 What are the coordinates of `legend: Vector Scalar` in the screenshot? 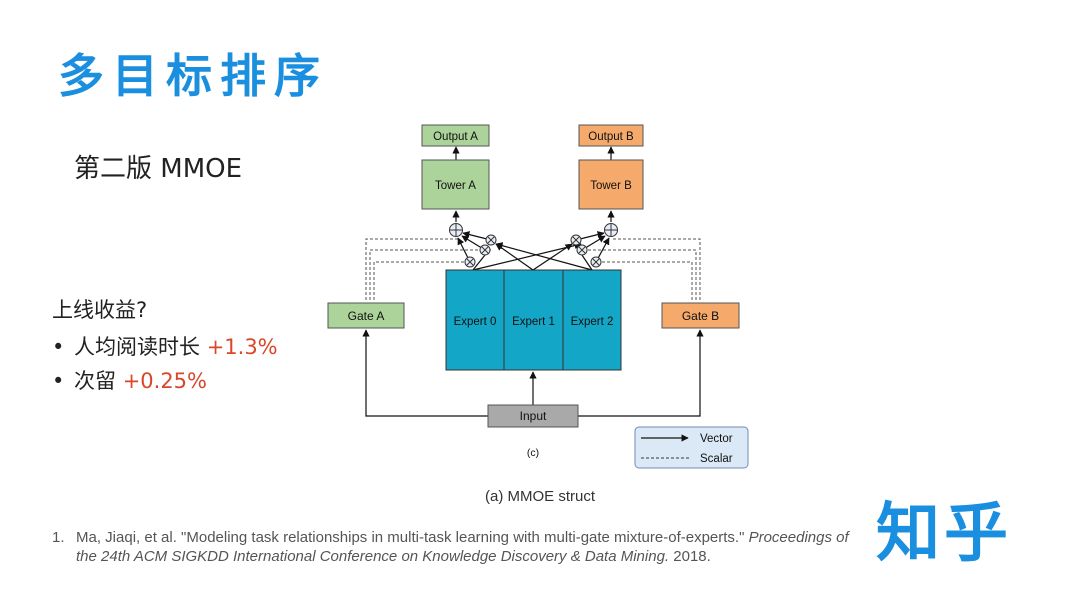 It's located at (691, 447).